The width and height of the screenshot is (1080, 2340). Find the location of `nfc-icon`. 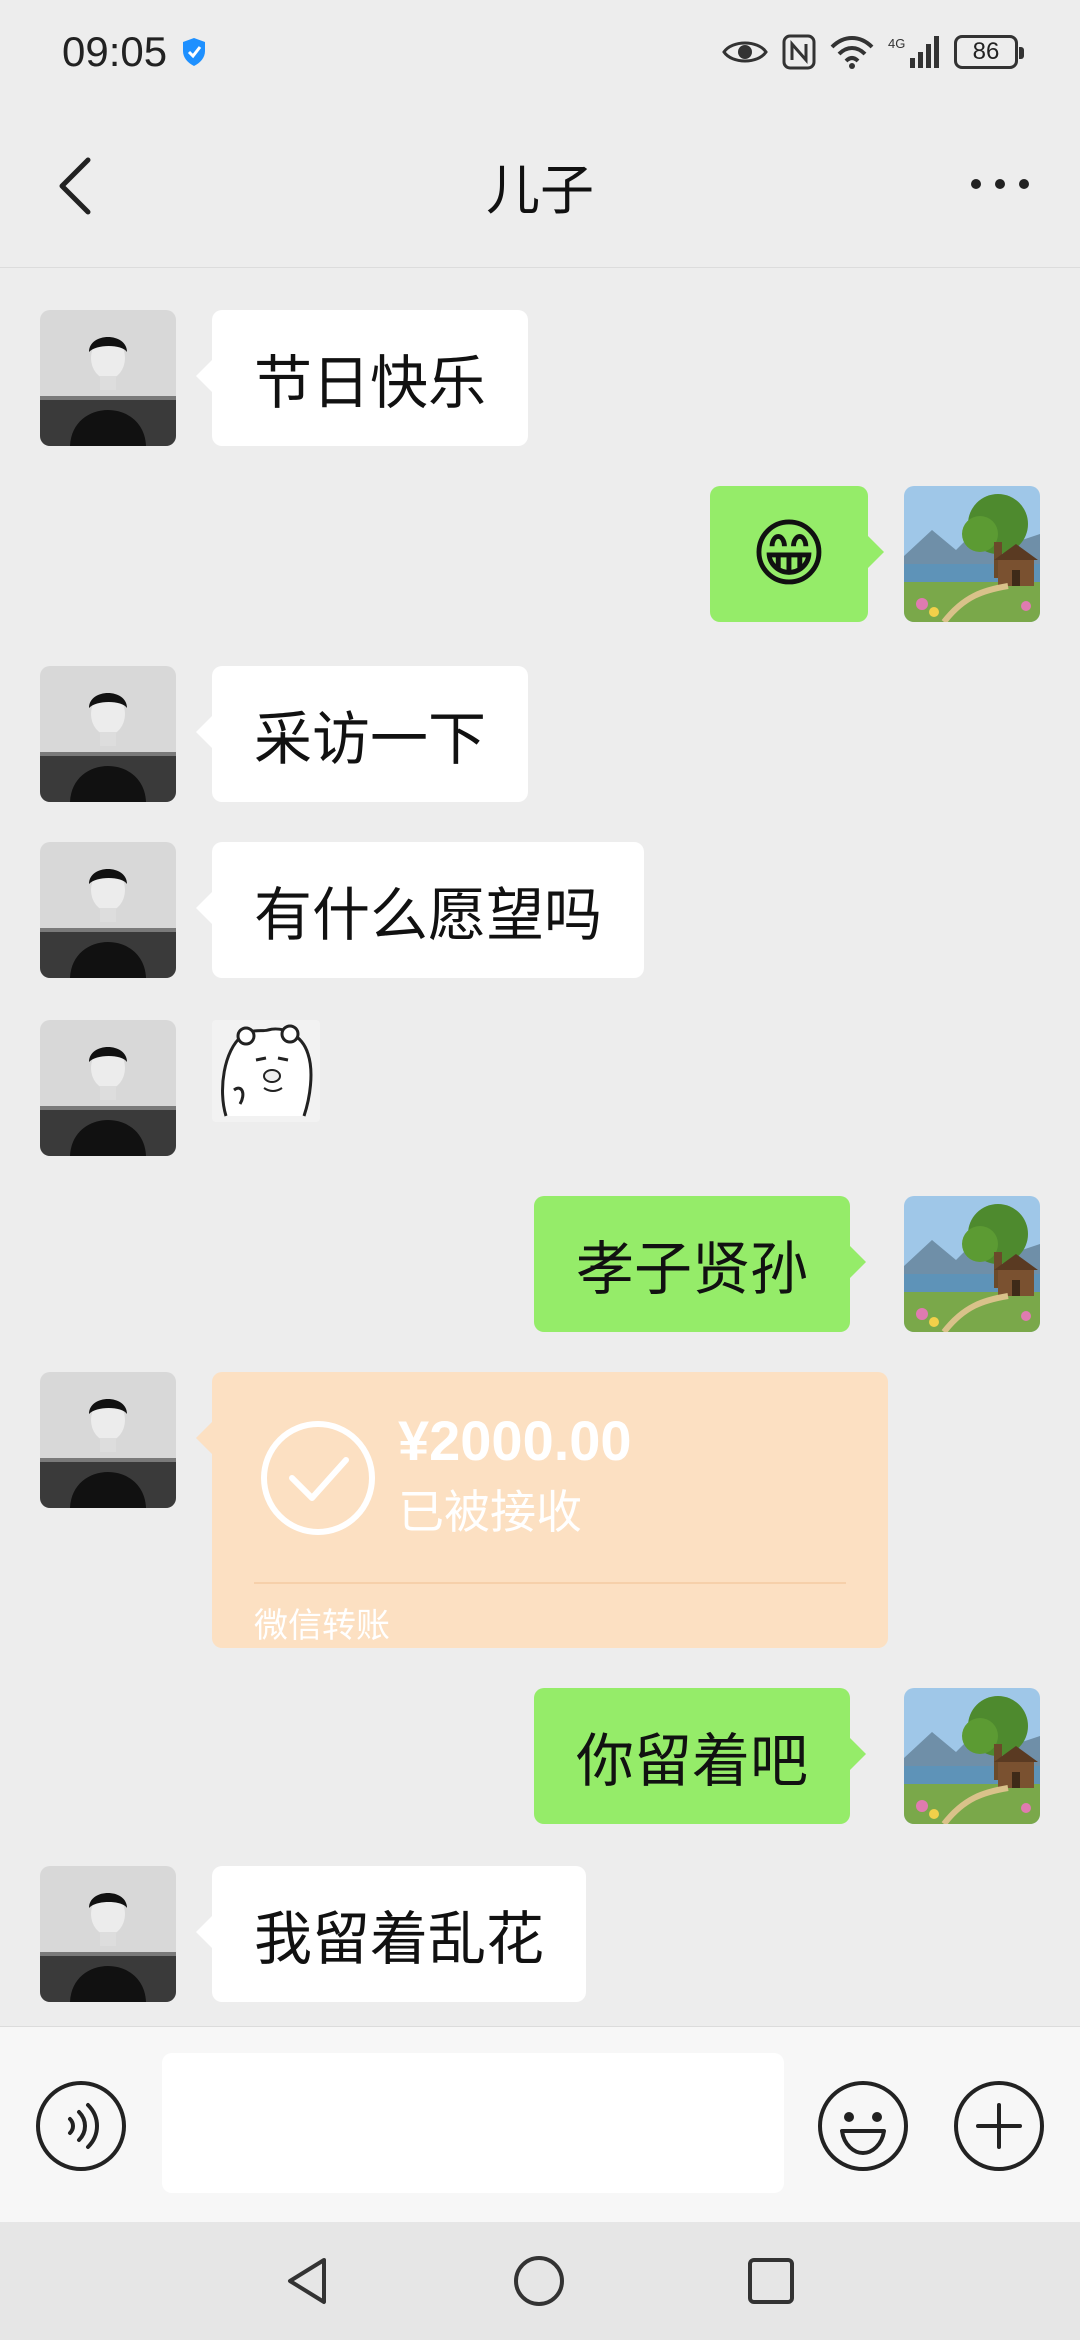

nfc-icon is located at coordinates (799, 52).